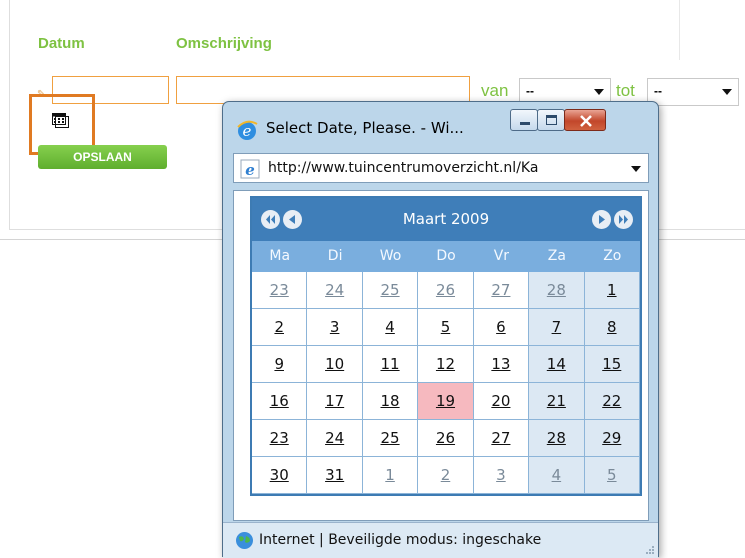 The height and width of the screenshot is (558, 745). I want to click on close-icon, so click(586, 121).